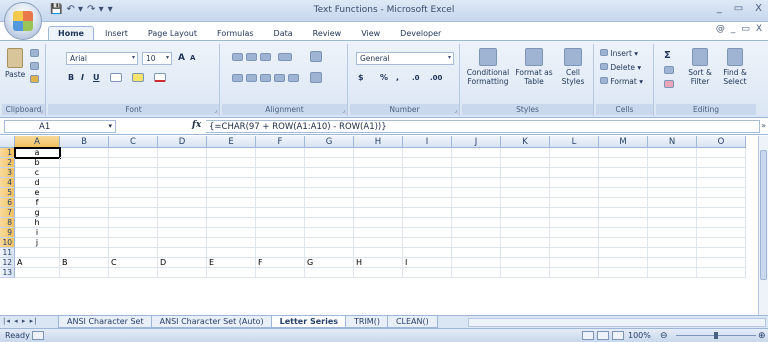  I want to click on number-format-combo: General ▾, so click(405, 58).